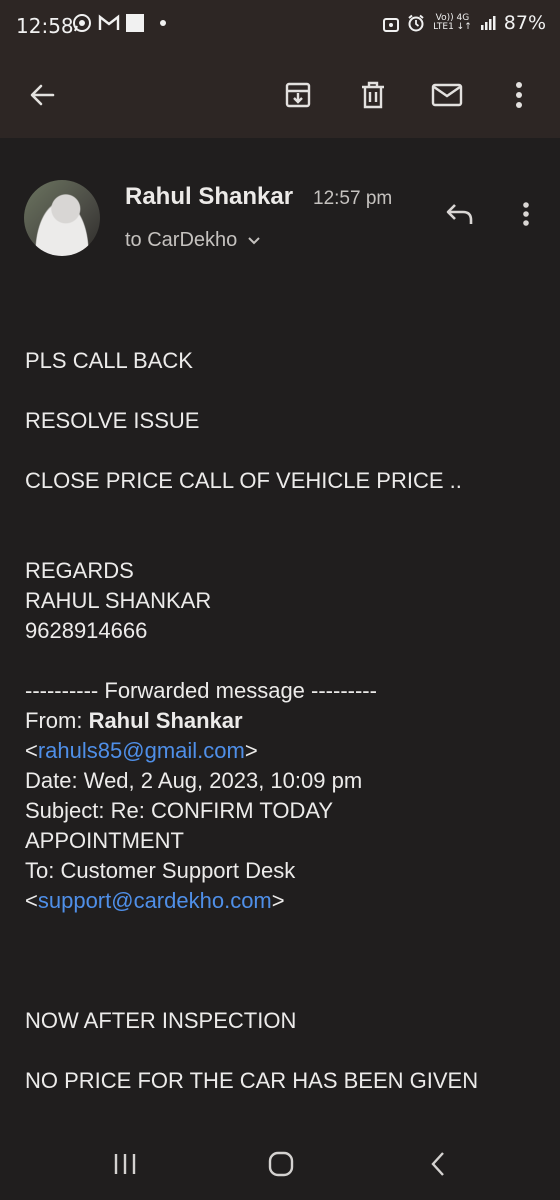  What do you see at coordinates (285, 631) in the screenshot?
I see `signature-phone: 9628914666` at bounding box center [285, 631].